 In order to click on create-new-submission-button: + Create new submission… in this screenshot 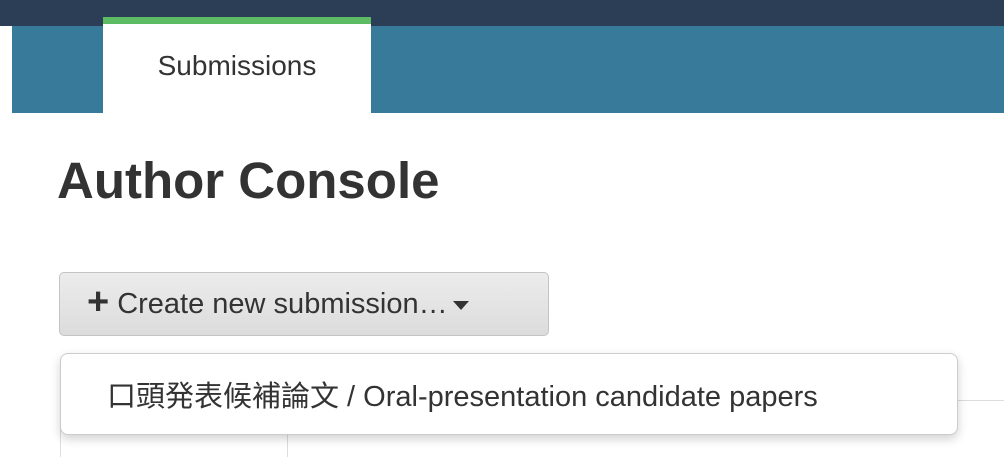, I will do `click(304, 304)`.